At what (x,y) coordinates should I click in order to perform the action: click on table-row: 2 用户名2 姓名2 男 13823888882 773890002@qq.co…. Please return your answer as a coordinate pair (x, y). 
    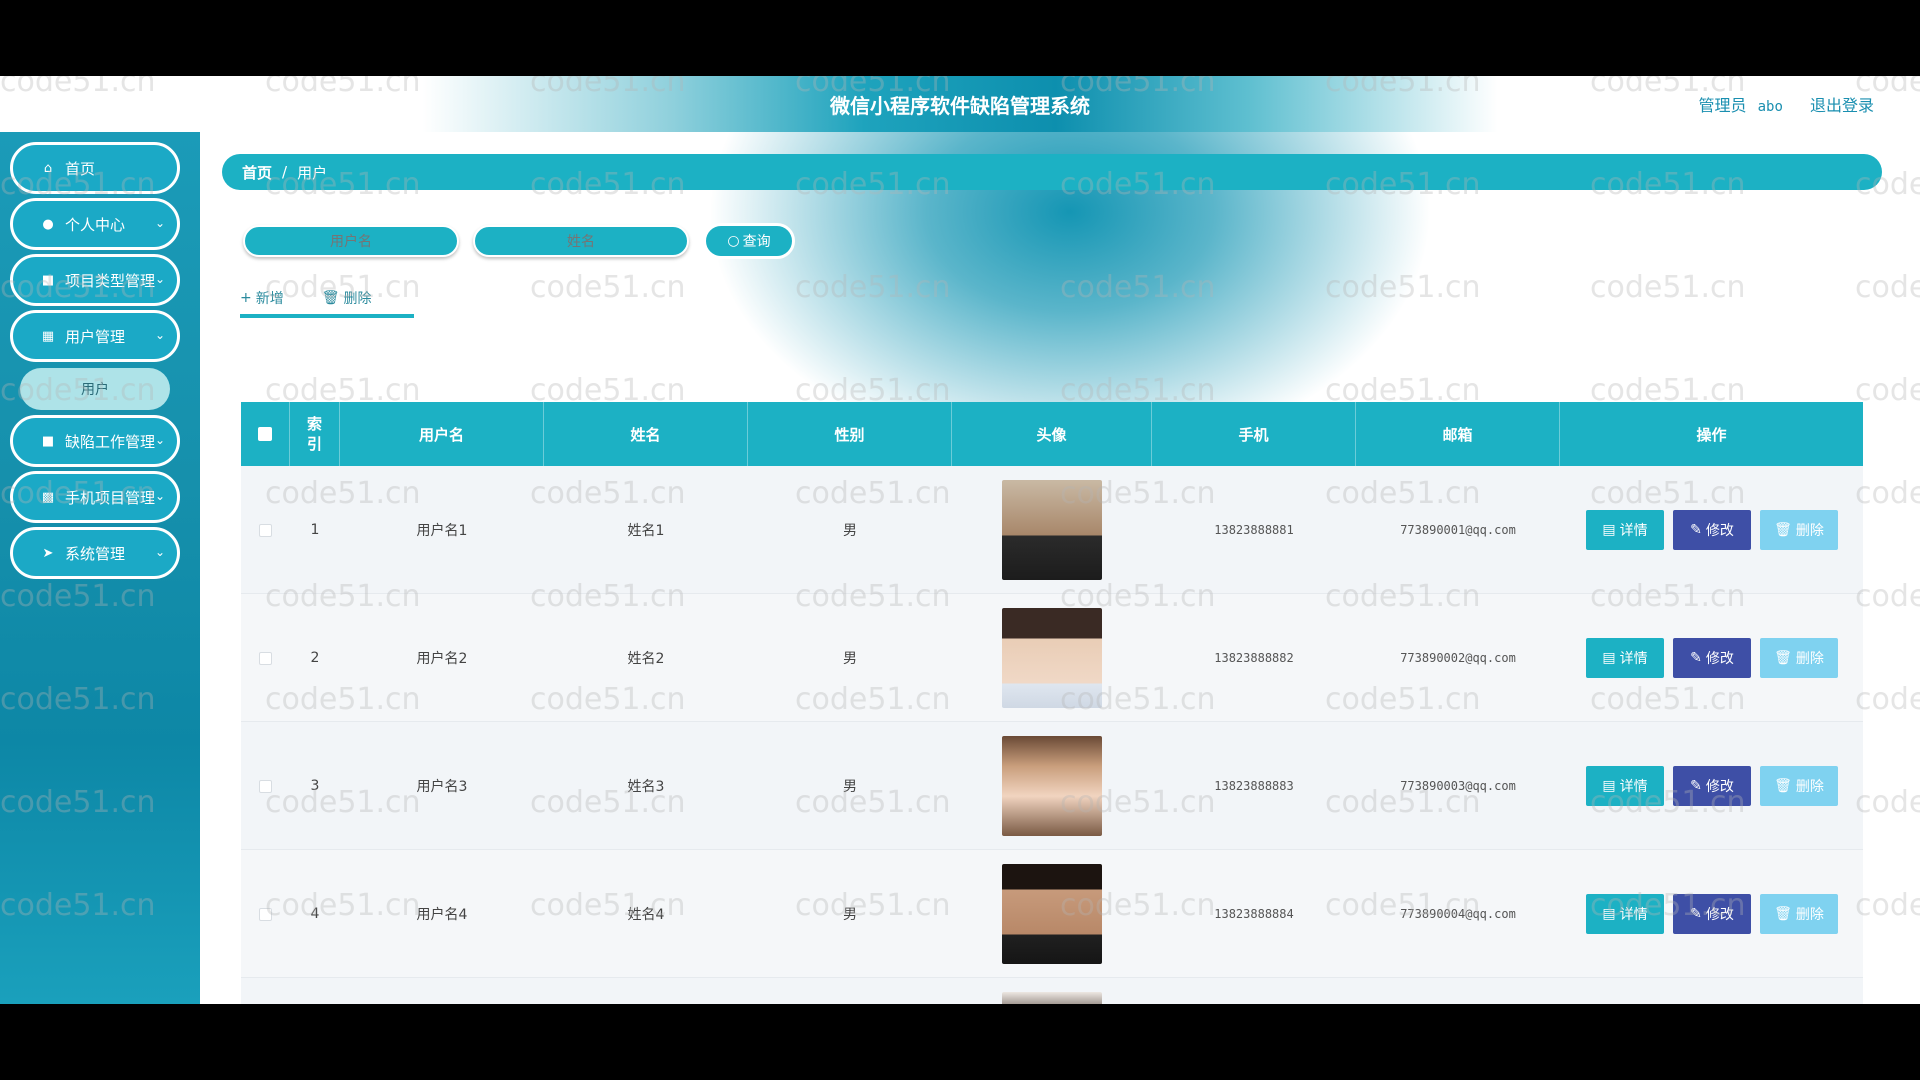
    Looking at the image, I should click on (1052, 658).